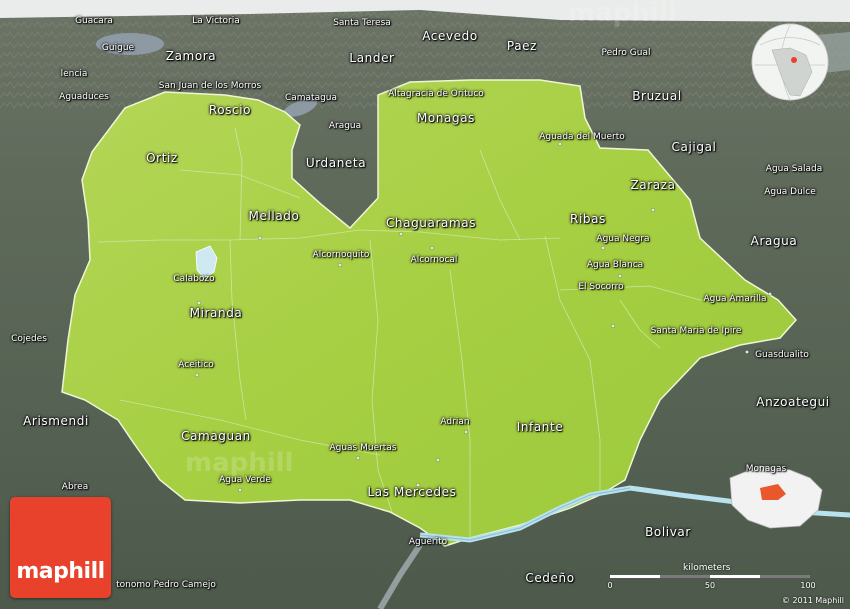 This screenshot has width=850, height=609. I want to click on scale-title: kilometers, so click(707, 568).